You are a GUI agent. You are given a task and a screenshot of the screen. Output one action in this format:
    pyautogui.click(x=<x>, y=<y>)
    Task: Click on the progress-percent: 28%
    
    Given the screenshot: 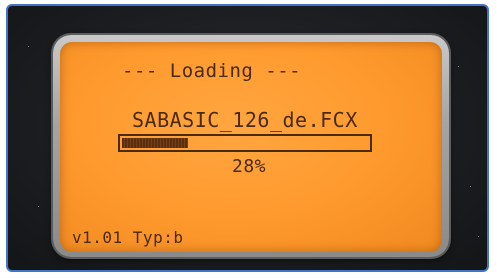 What is the action you would take?
    pyautogui.click(x=249, y=166)
    